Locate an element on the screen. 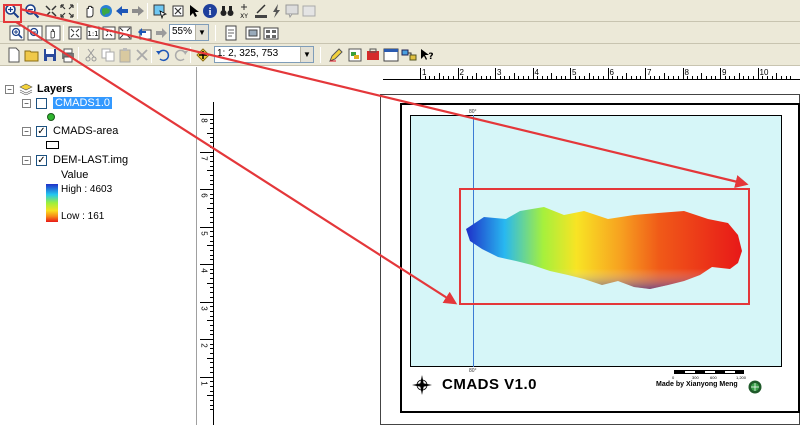  zoom-whole-page-icon is located at coordinates (75, 33).